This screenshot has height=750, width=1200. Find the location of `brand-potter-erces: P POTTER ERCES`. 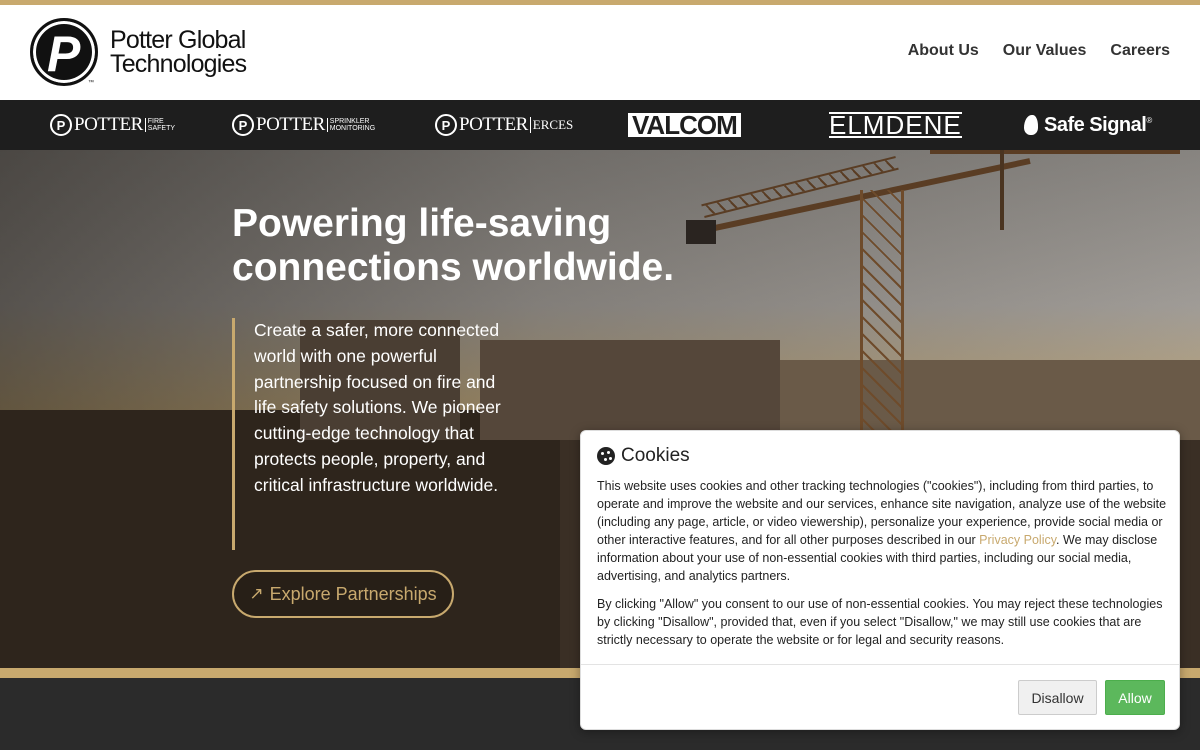

brand-potter-erces: P POTTER ERCES is located at coordinates (504, 125).